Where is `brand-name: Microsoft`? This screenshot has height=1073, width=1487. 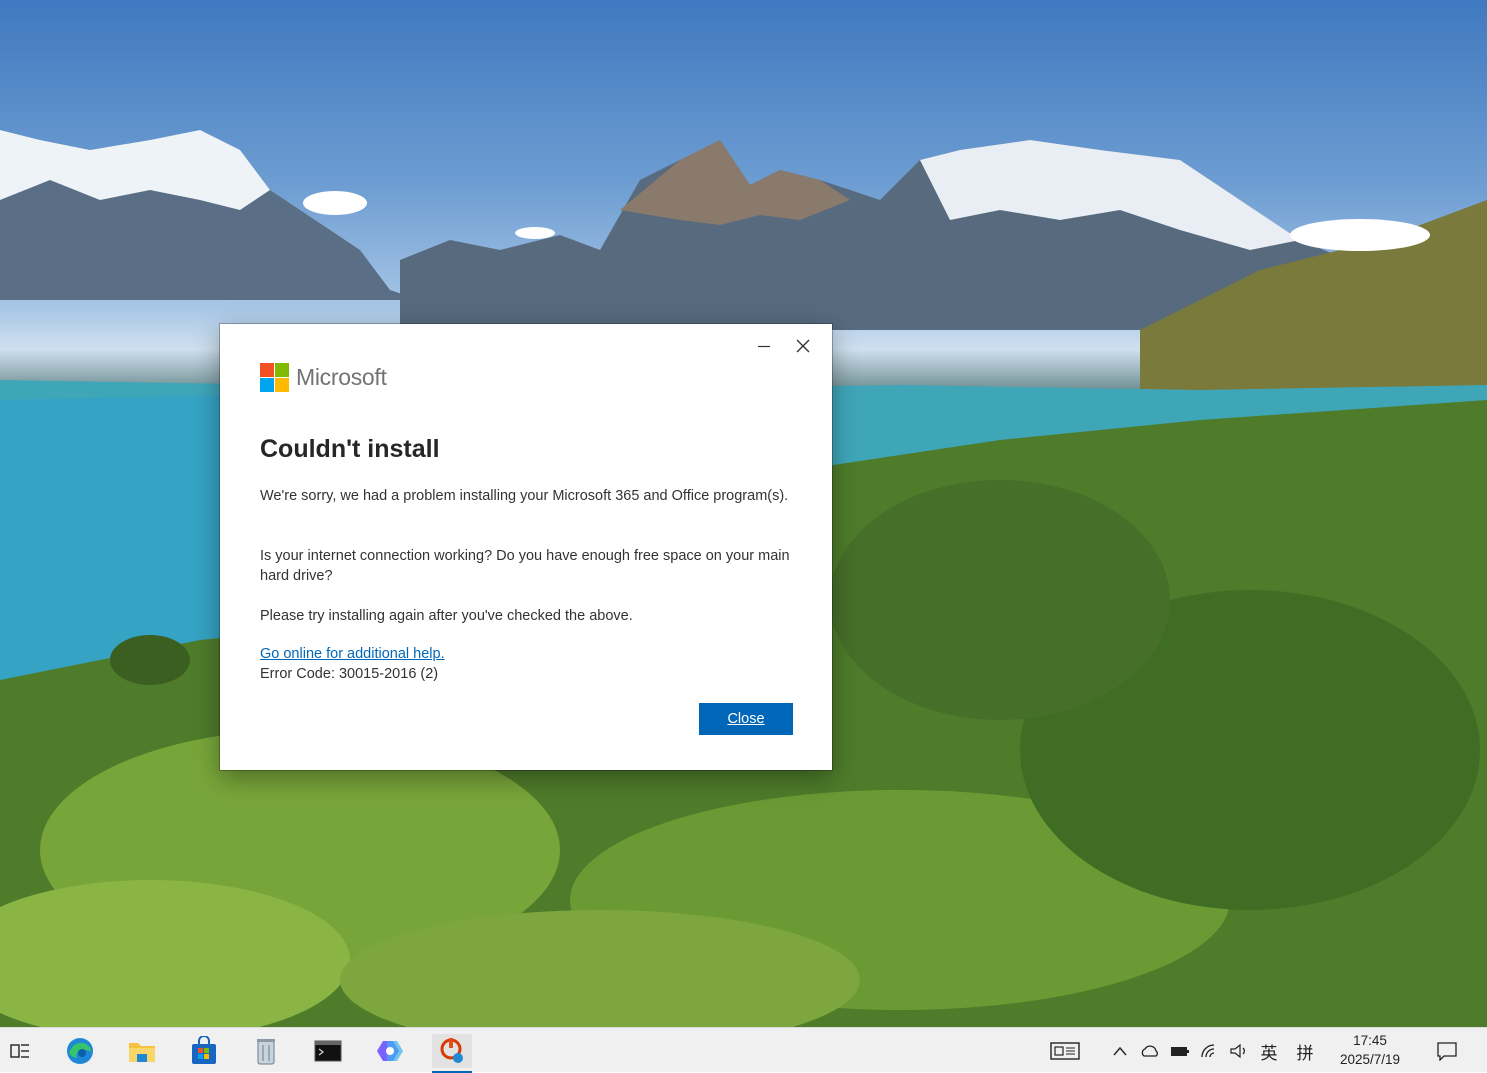 brand-name: Microsoft is located at coordinates (341, 377).